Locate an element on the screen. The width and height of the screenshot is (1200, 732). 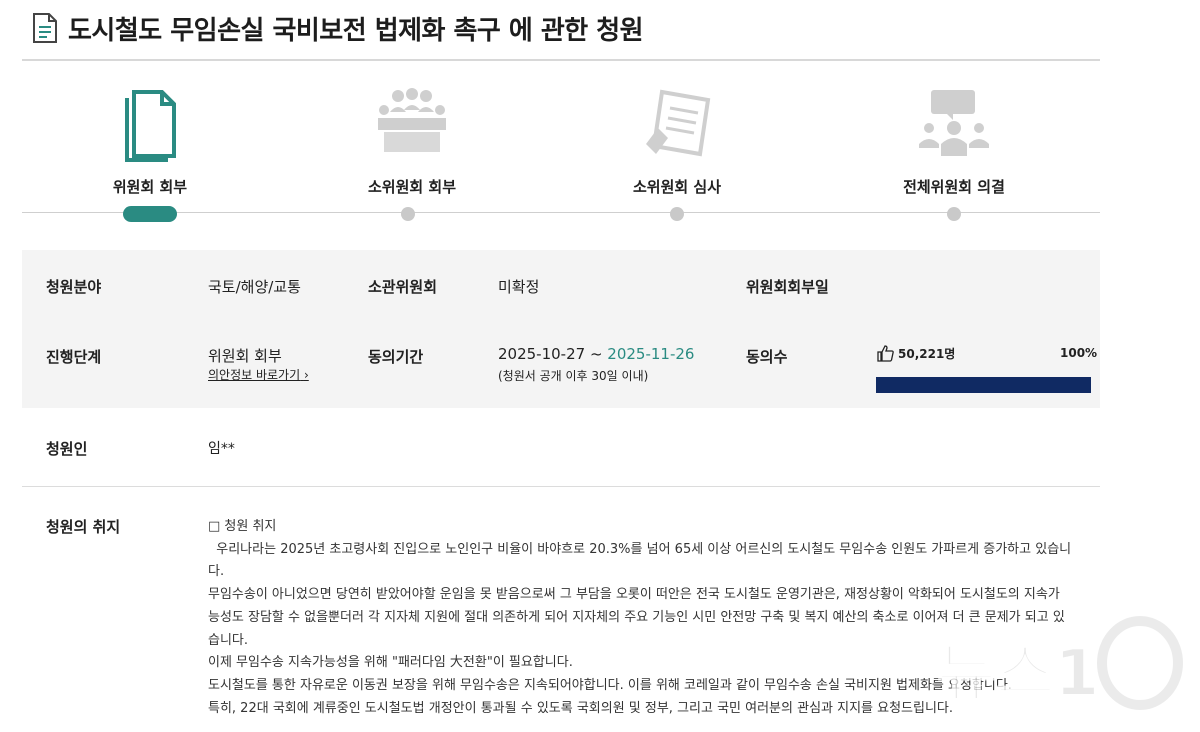
period-note: (청원서 공개 이후 30일 이내) is located at coordinates (573, 376).